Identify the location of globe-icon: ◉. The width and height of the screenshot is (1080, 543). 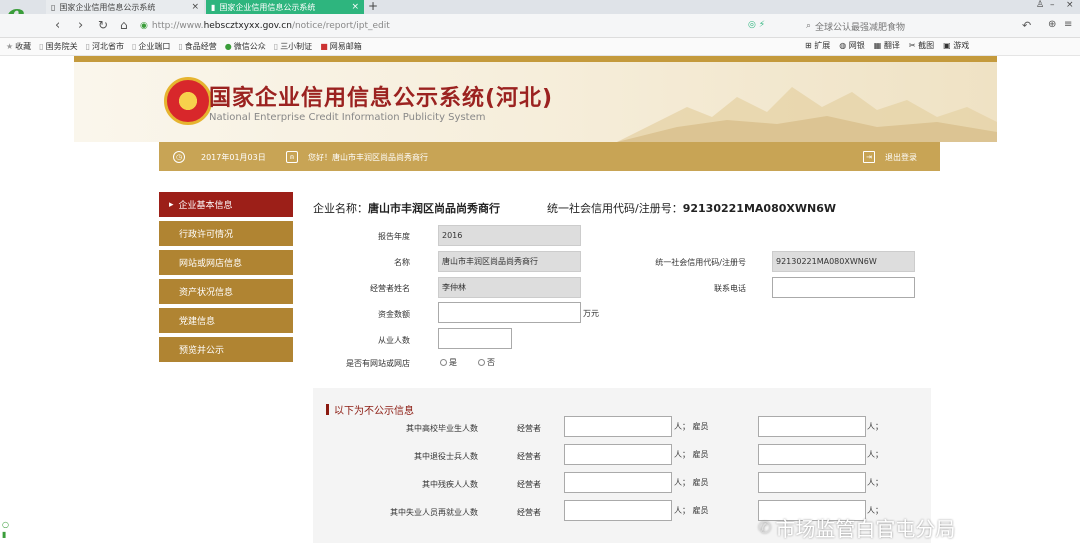
(144, 26).